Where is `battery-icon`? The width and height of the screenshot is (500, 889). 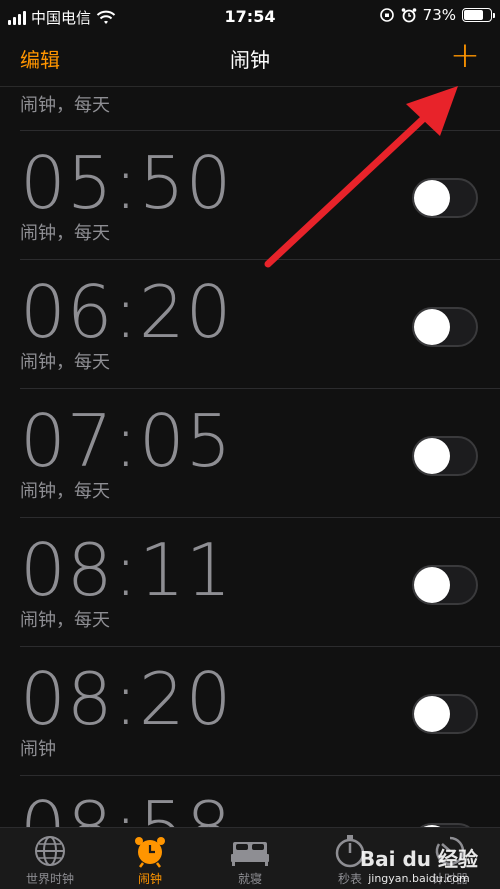 battery-icon is located at coordinates (478, 15).